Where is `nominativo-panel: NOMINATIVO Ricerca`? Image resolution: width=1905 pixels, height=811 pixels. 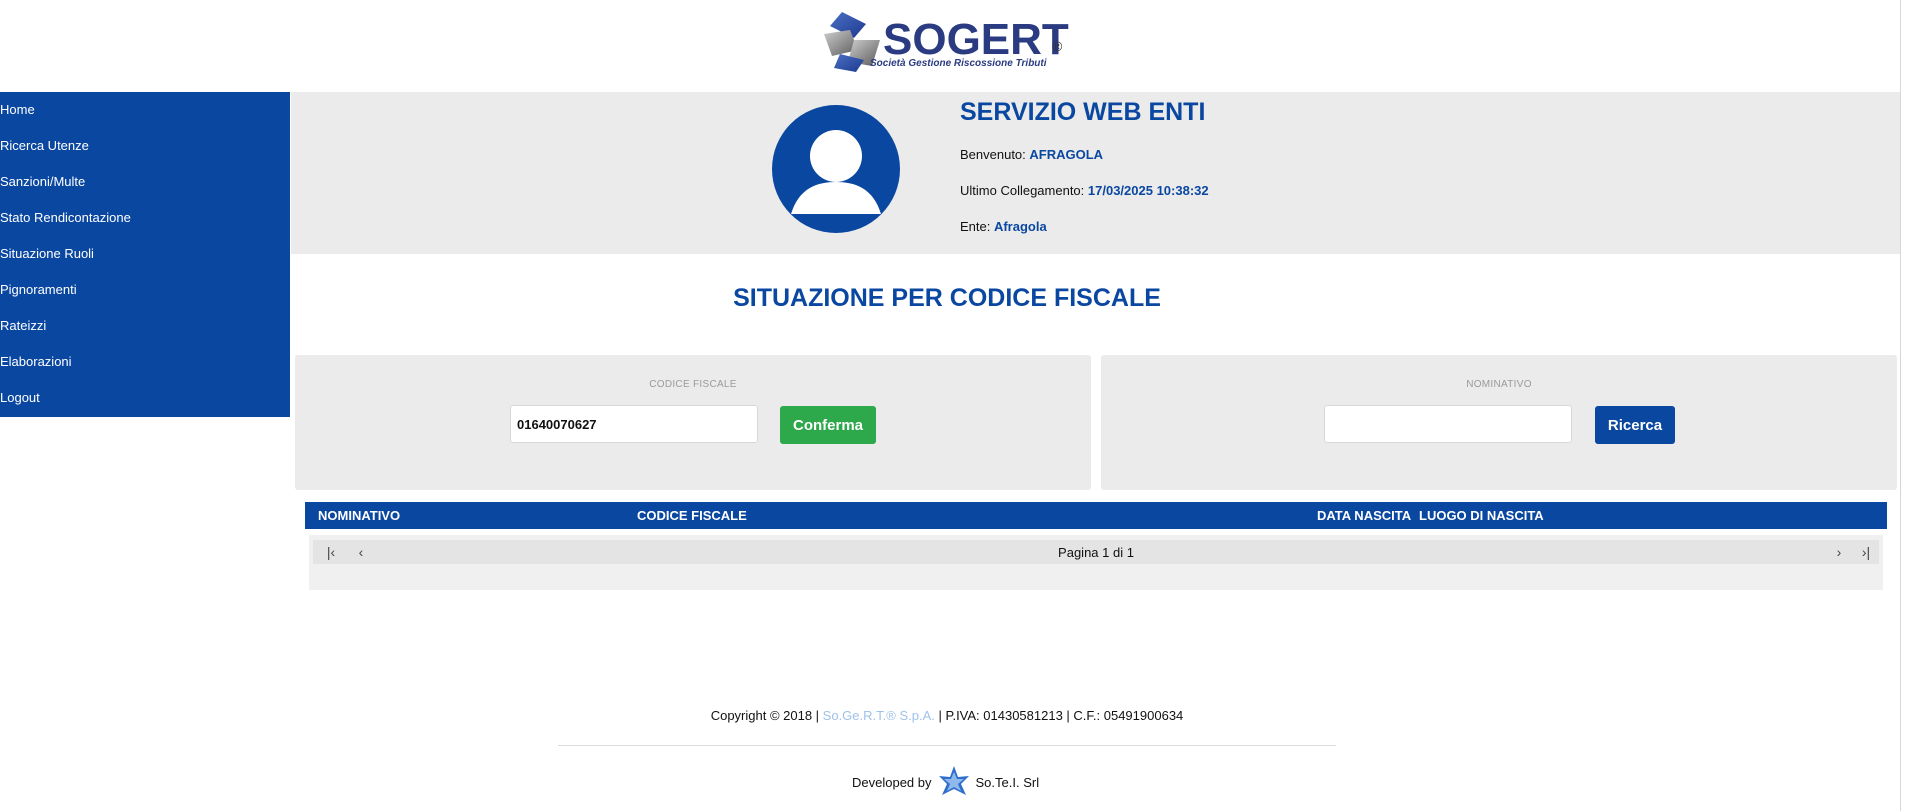 nominativo-panel: NOMINATIVO Ricerca is located at coordinates (1499, 422).